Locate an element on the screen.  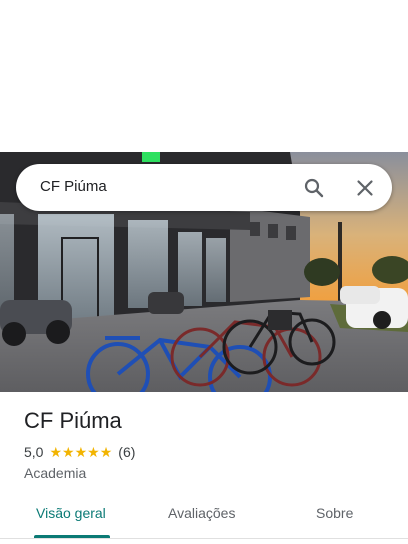
close-icon is located at coordinates (365, 188).